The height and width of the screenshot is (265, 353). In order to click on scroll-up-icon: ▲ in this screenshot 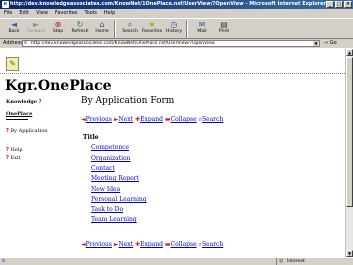, I will do `click(349, 52)`.